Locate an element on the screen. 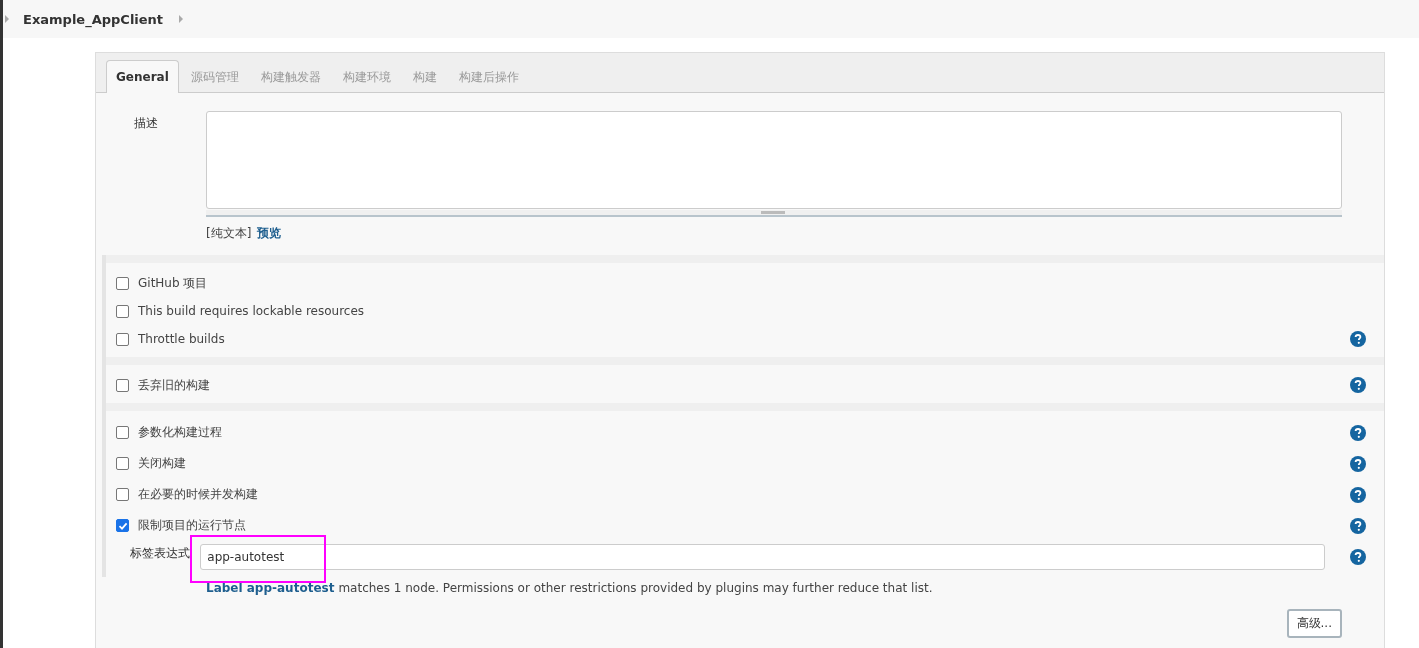 This screenshot has width=1419, height=648. tab: General is located at coordinates (142, 76).